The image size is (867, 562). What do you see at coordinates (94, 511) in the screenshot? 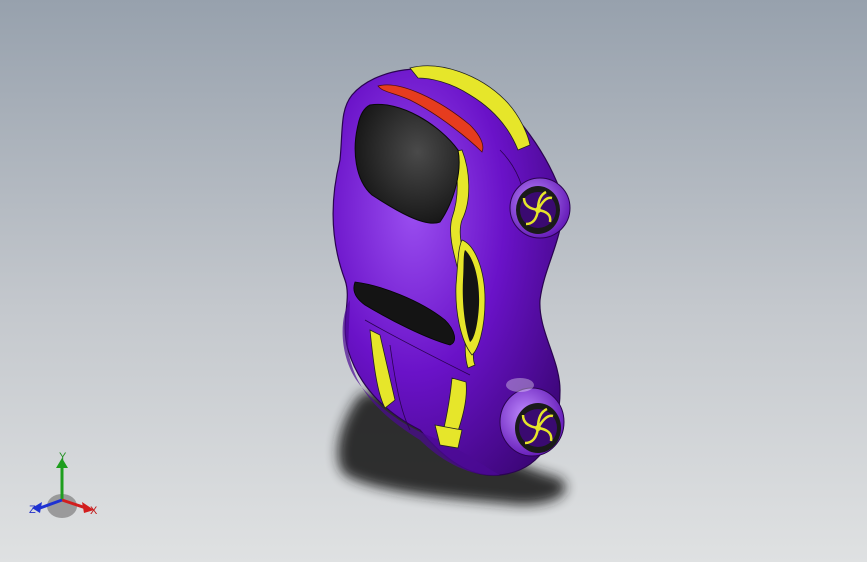
I see `x-axis-label: X` at bounding box center [94, 511].